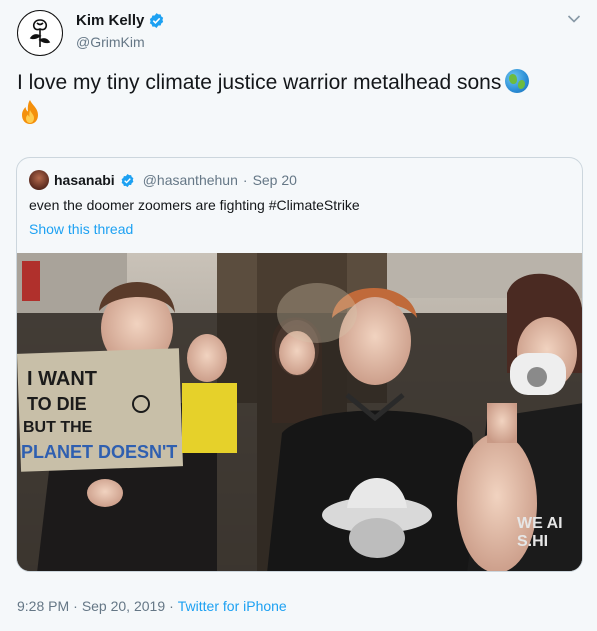  Describe the element at coordinates (62, 379) in the screenshot. I see `sign-line-1: I WANT` at that location.